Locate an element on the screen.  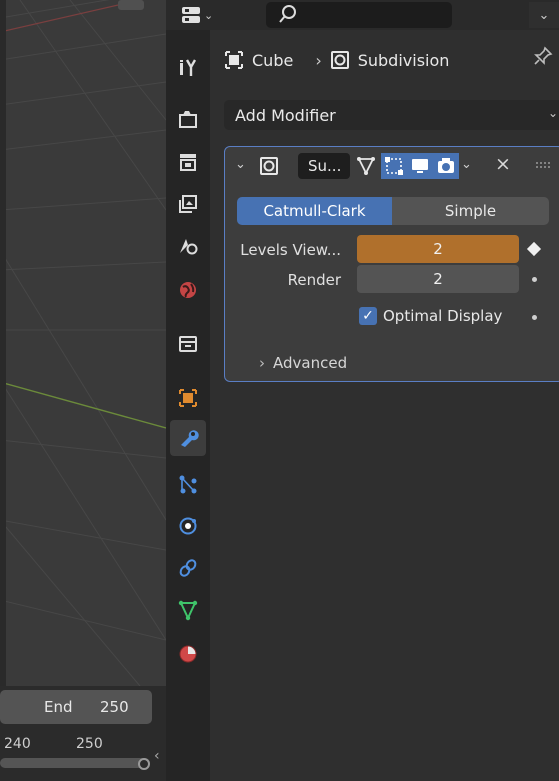
tab-modifiers is located at coordinates (188, 438).